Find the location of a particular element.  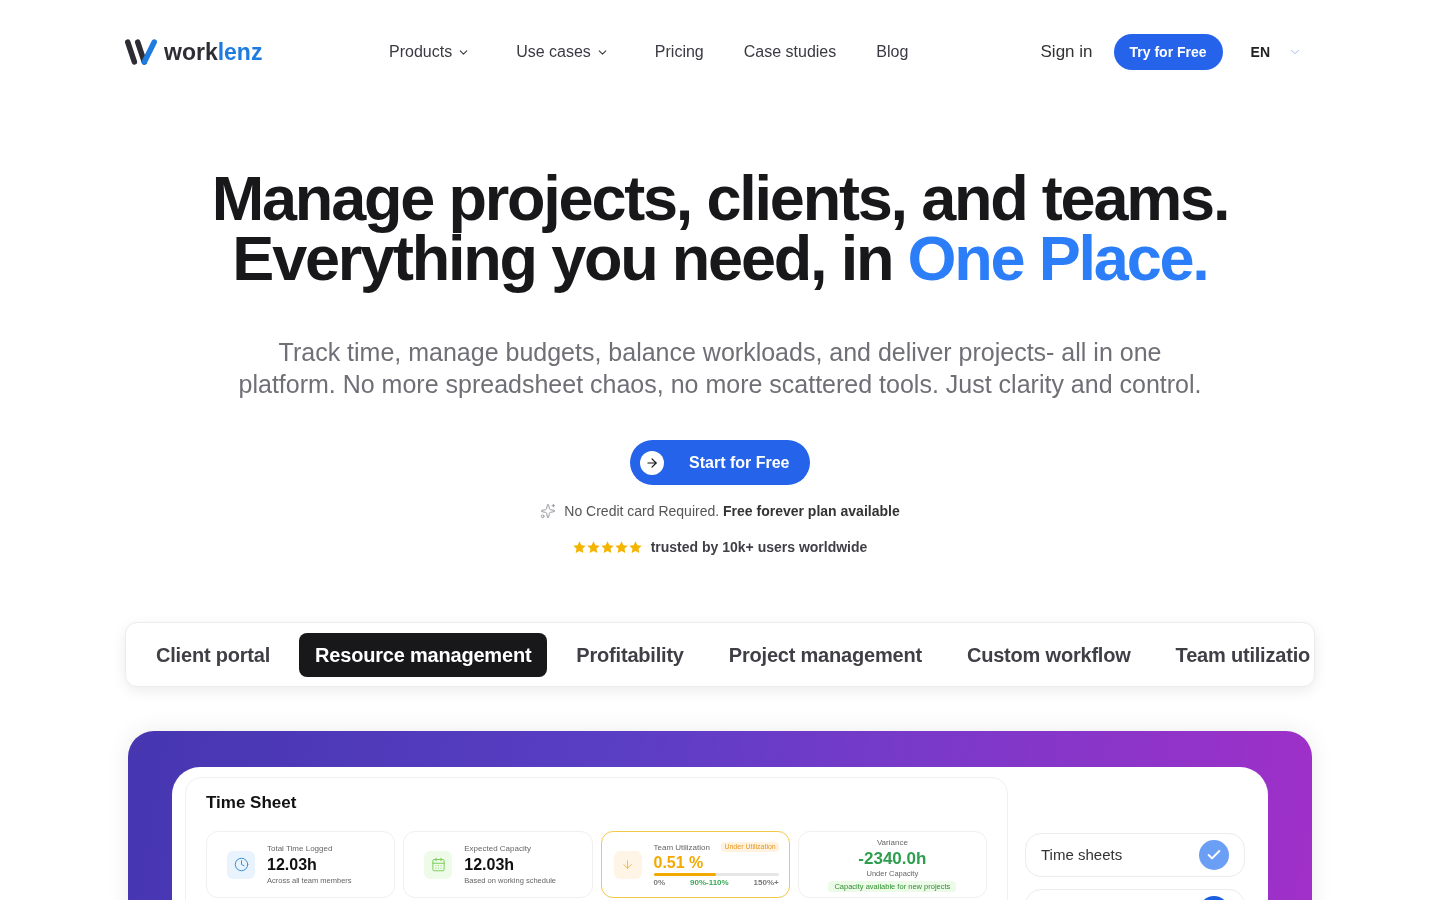

start-for-free-button: Start for Free is located at coordinates (720, 462).